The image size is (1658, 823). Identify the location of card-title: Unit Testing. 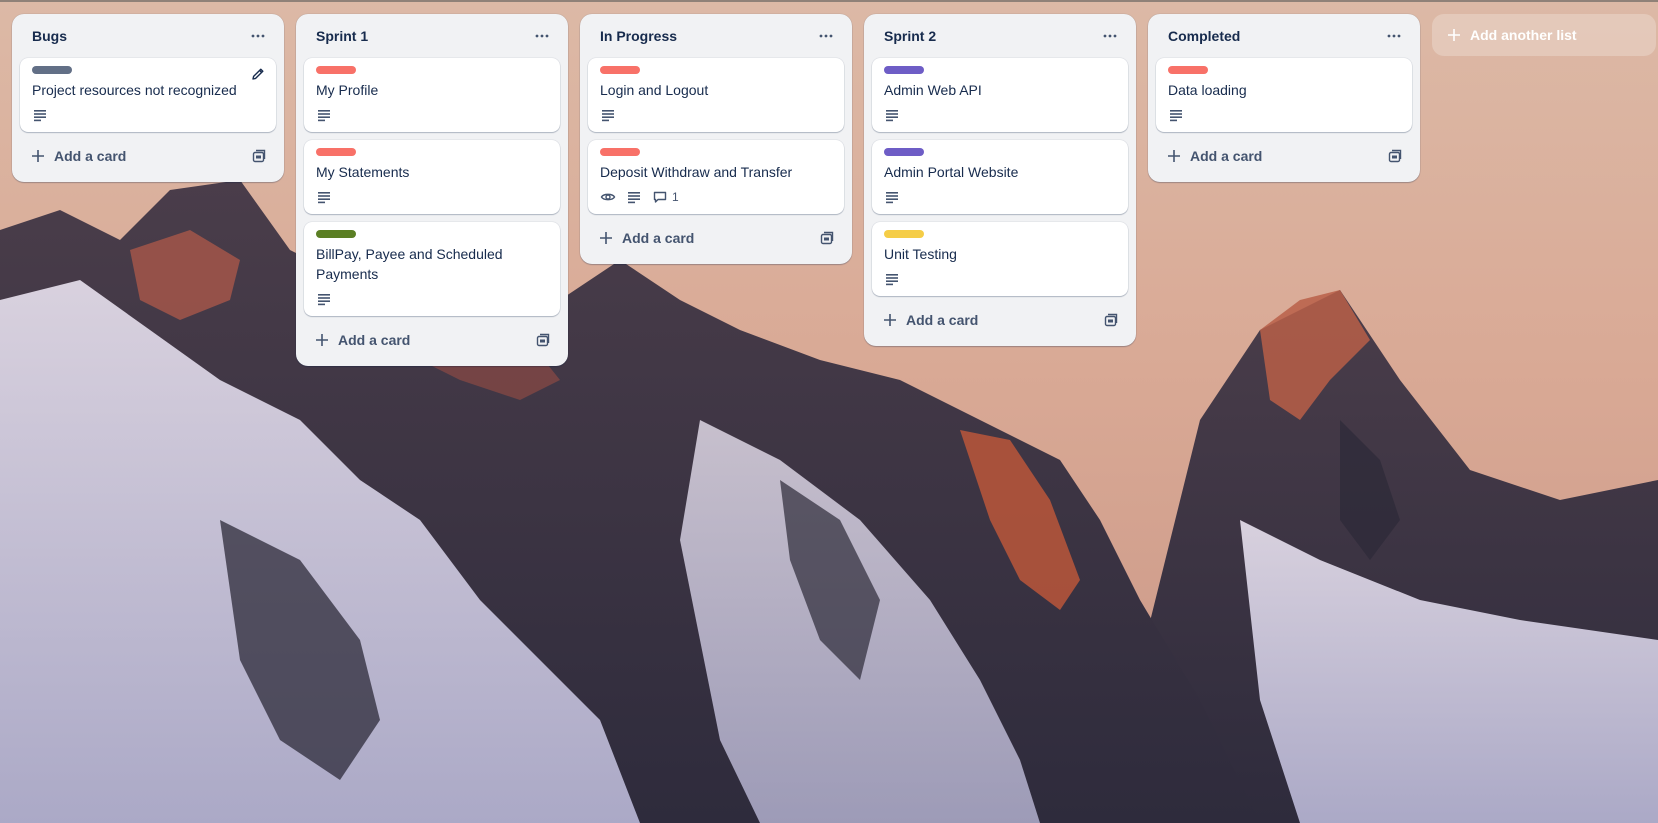
(920, 254).